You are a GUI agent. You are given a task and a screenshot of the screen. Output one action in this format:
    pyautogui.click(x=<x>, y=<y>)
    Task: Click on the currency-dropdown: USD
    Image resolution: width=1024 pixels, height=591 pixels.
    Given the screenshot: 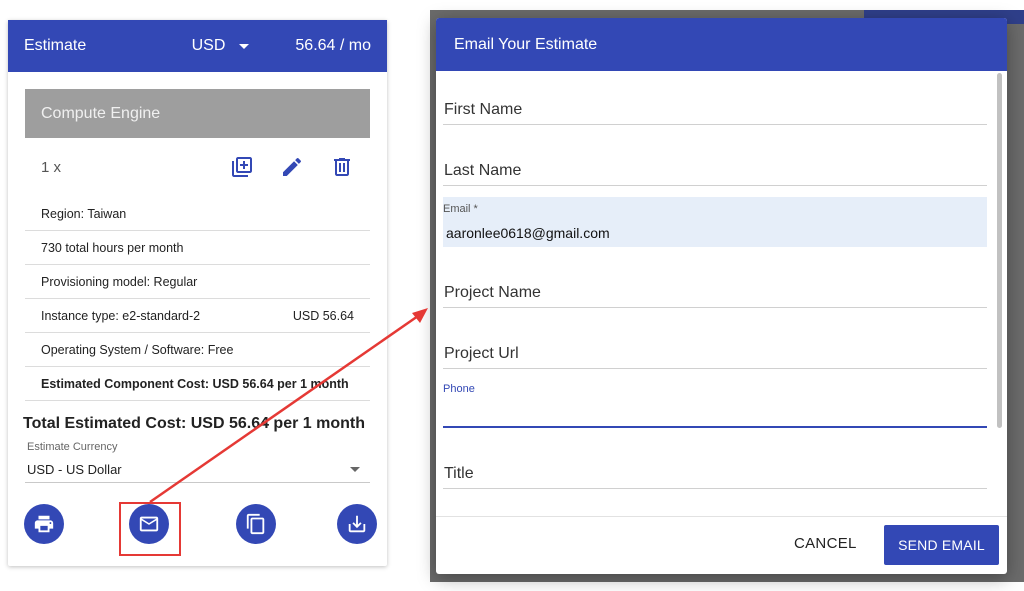 What is the action you would take?
    pyautogui.click(x=221, y=46)
    